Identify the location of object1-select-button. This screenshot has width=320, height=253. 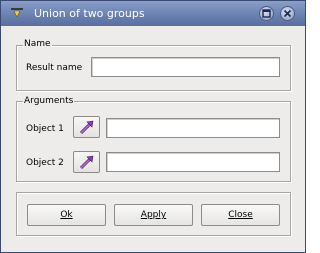
(86, 127).